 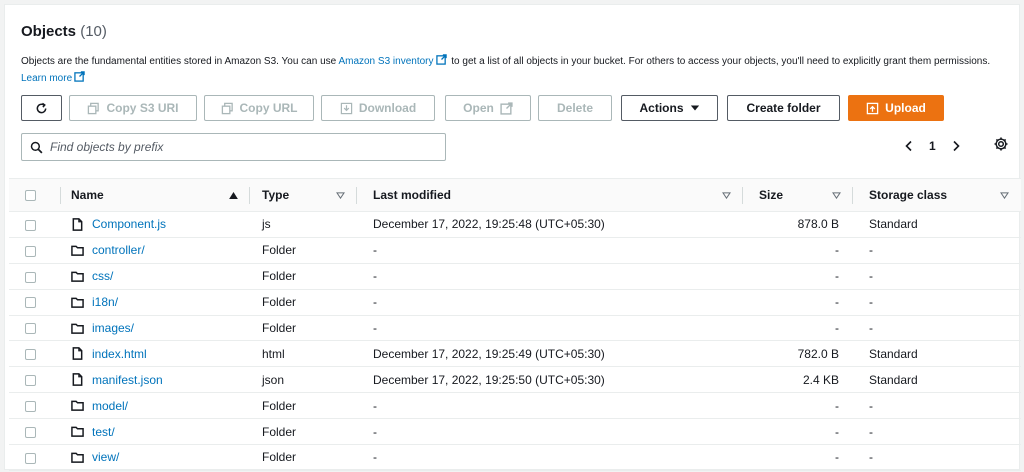 I want to click on upload-button: Upload, so click(x=896, y=108).